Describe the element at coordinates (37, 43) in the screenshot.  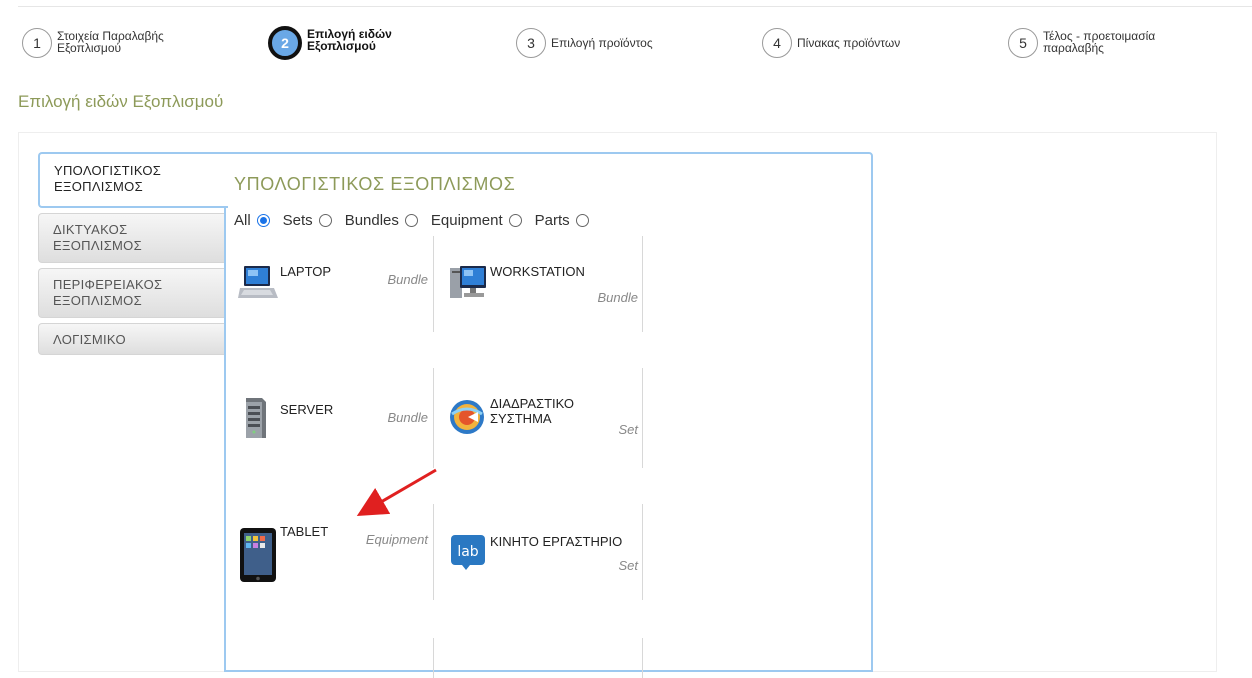
I see `step-number: 1` at that location.